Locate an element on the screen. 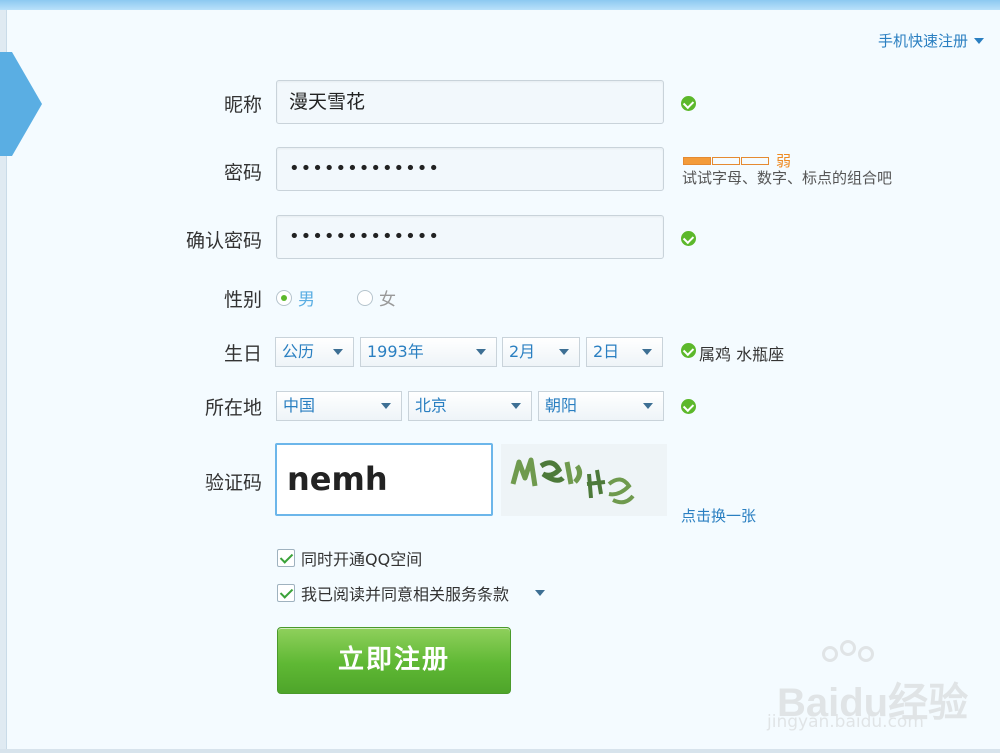 Image resolution: width=1000 pixels, height=753 pixels. male-radio is located at coordinates (284, 297).